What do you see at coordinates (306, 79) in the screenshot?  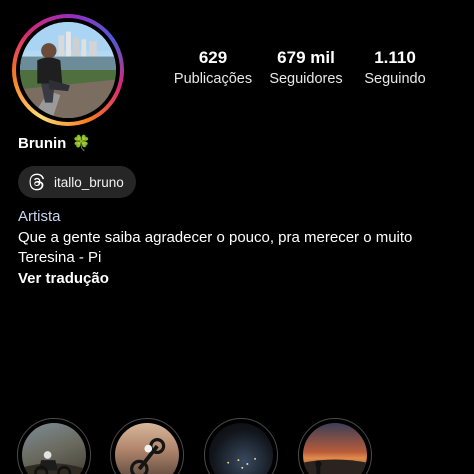 I see `stat-followers-label: Seguidores` at bounding box center [306, 79].